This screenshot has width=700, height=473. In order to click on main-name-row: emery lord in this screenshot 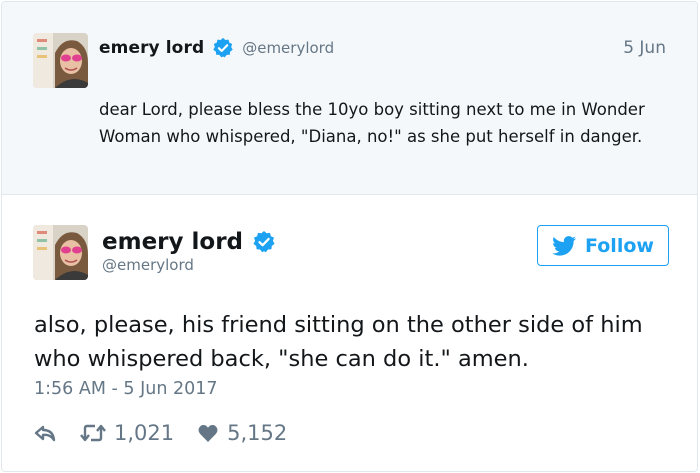, I will do `click(189, 242)`.